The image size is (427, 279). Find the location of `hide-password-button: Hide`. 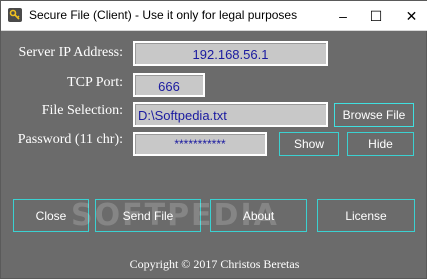

hide-password-button: Hide is located at coordinates (380, 144).